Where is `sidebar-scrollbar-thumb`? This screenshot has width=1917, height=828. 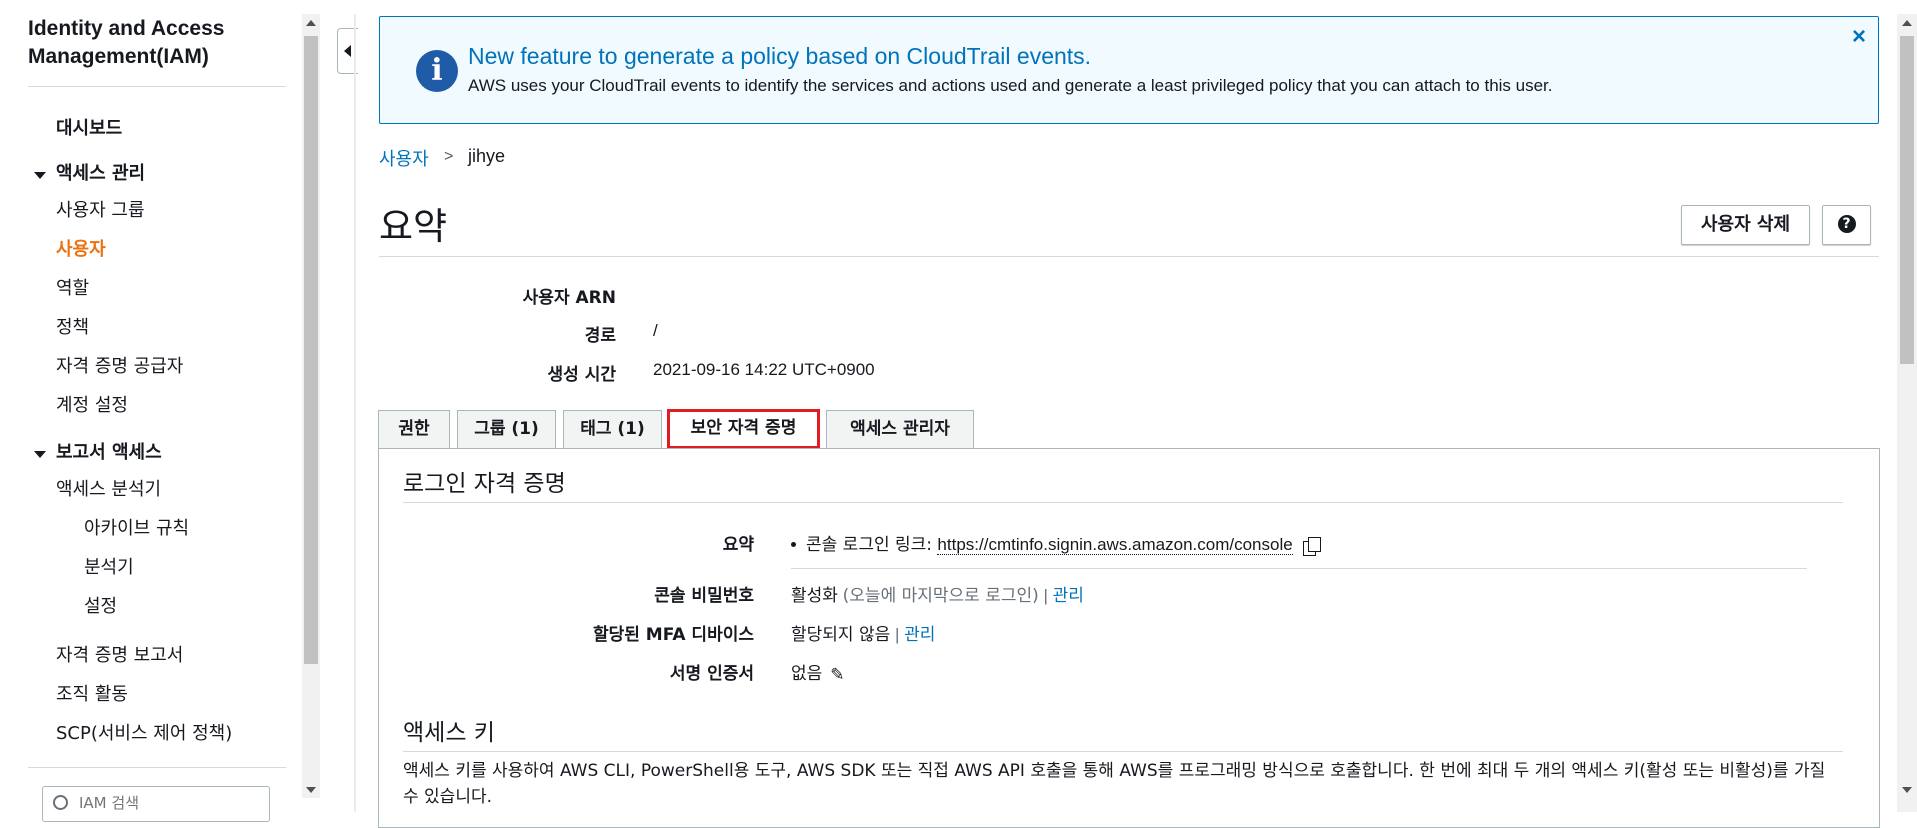
sidebar-scrollbar-thumb is located at coordinates (311, 350).